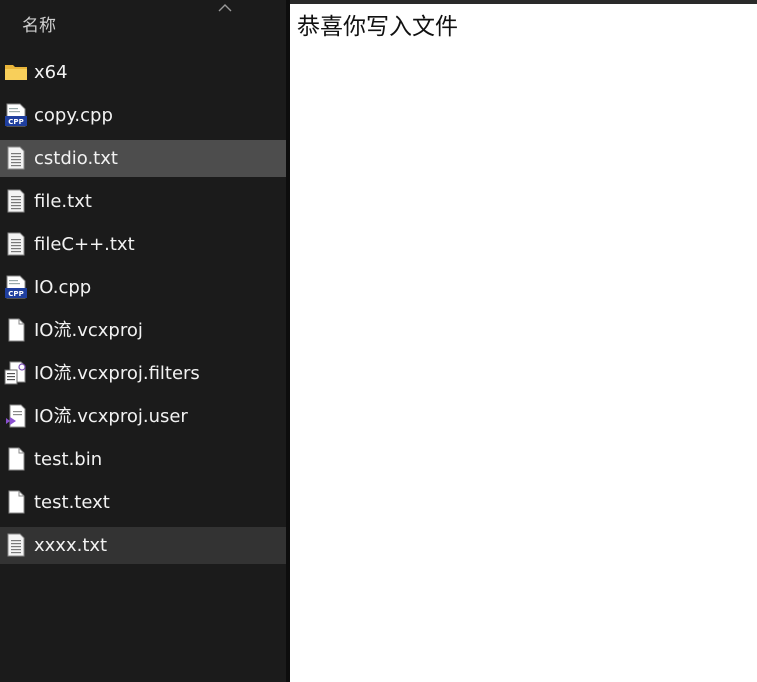  I want to click on name-column-label: 名称, so click(39, 26).